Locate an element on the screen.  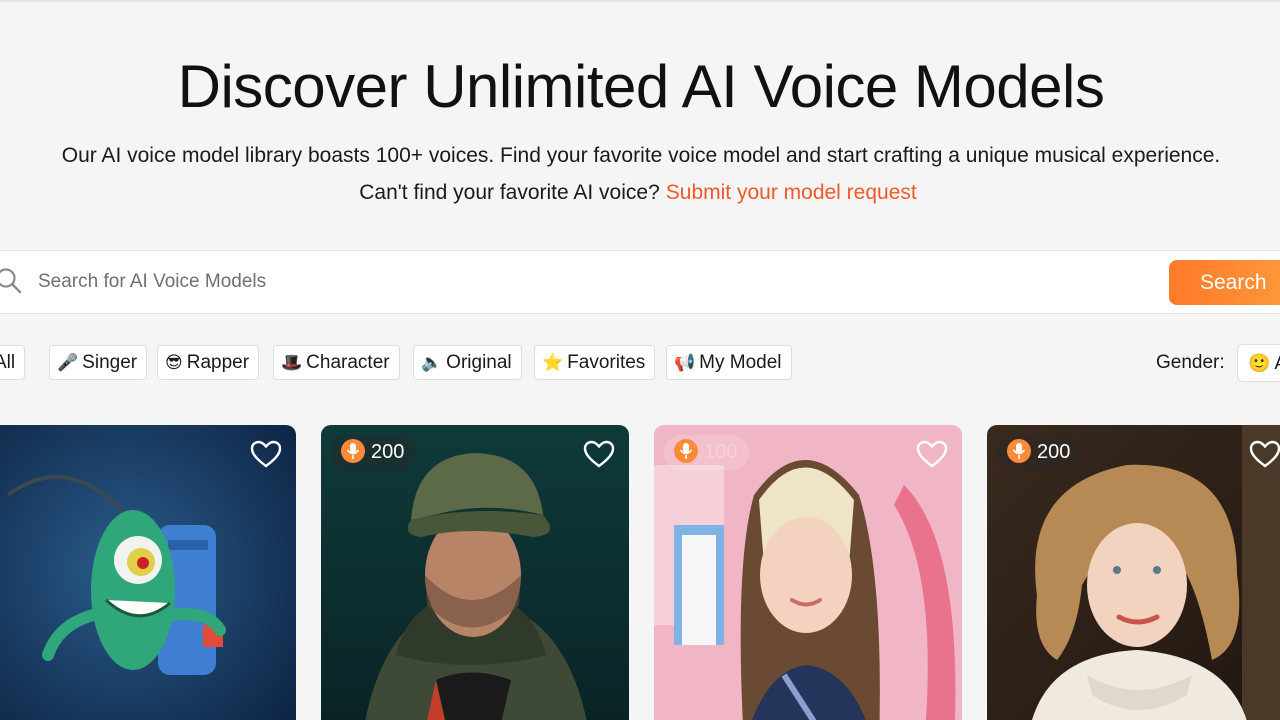
microphone-icon: 🎤 is located at coordinates (68, 362).